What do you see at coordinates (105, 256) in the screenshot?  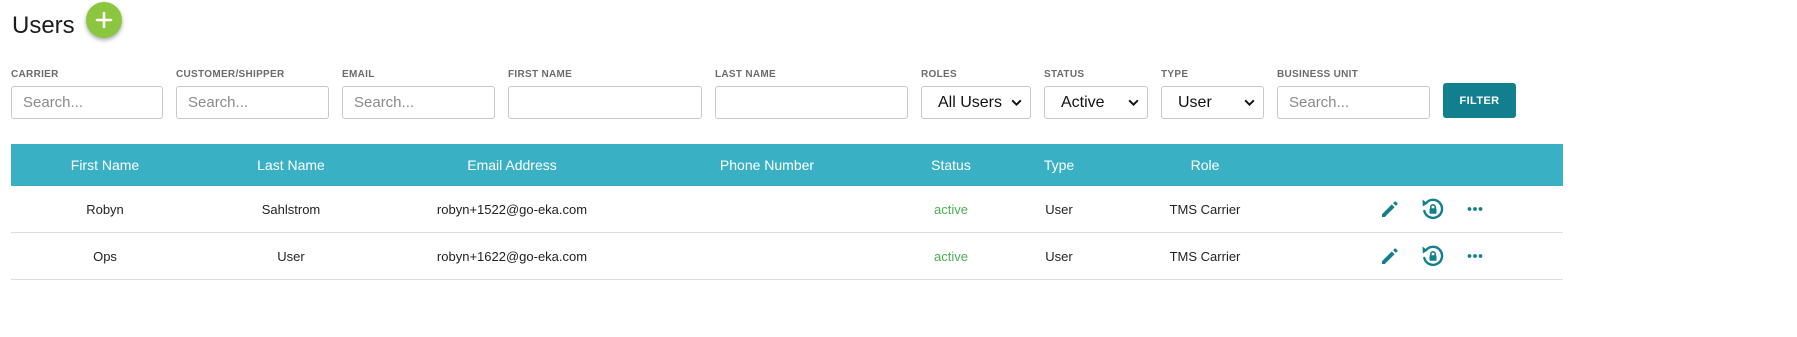 I see `cell-first-name: Ops` at bounding box center [105, 256].